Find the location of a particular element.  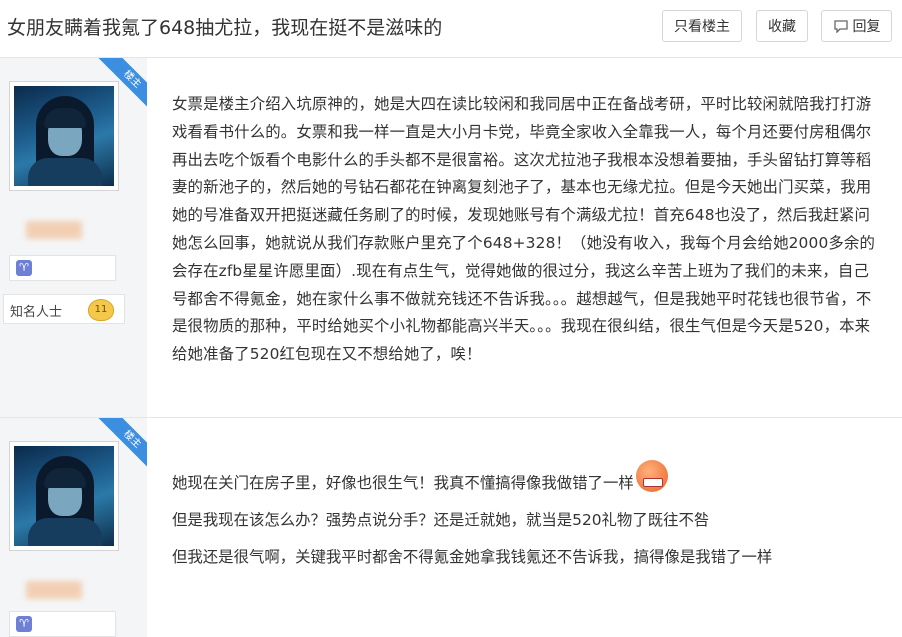

only-op-button: 只看楼主 is located at coordinates (702, 26).